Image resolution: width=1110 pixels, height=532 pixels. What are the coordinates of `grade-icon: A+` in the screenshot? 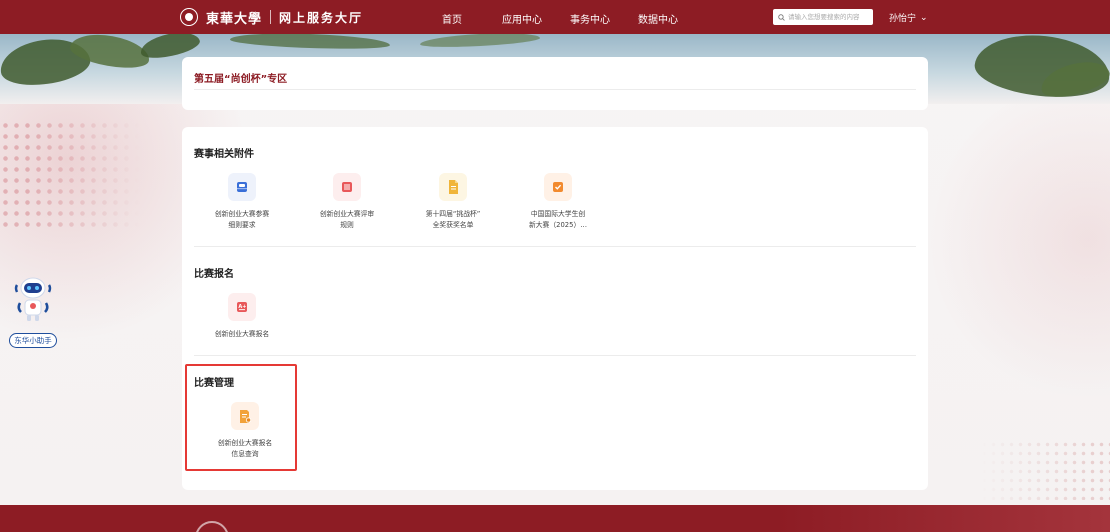 It's located at (242, 307).